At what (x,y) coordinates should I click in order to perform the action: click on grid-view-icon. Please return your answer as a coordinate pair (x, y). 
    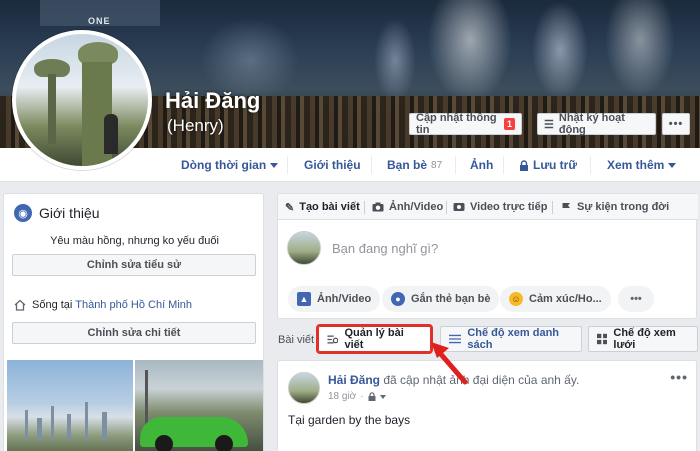
    Looking at the image, I should click on (602, 339).